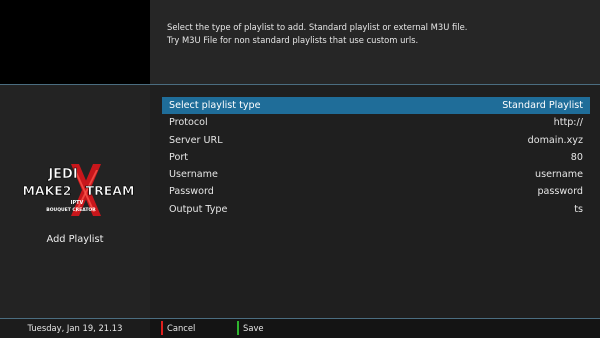  What do you see at coordinates (71, 210) in the screenshot?
I see `logo-line-5: BOUQUET CREATOR` at bounding box center [71, 210].